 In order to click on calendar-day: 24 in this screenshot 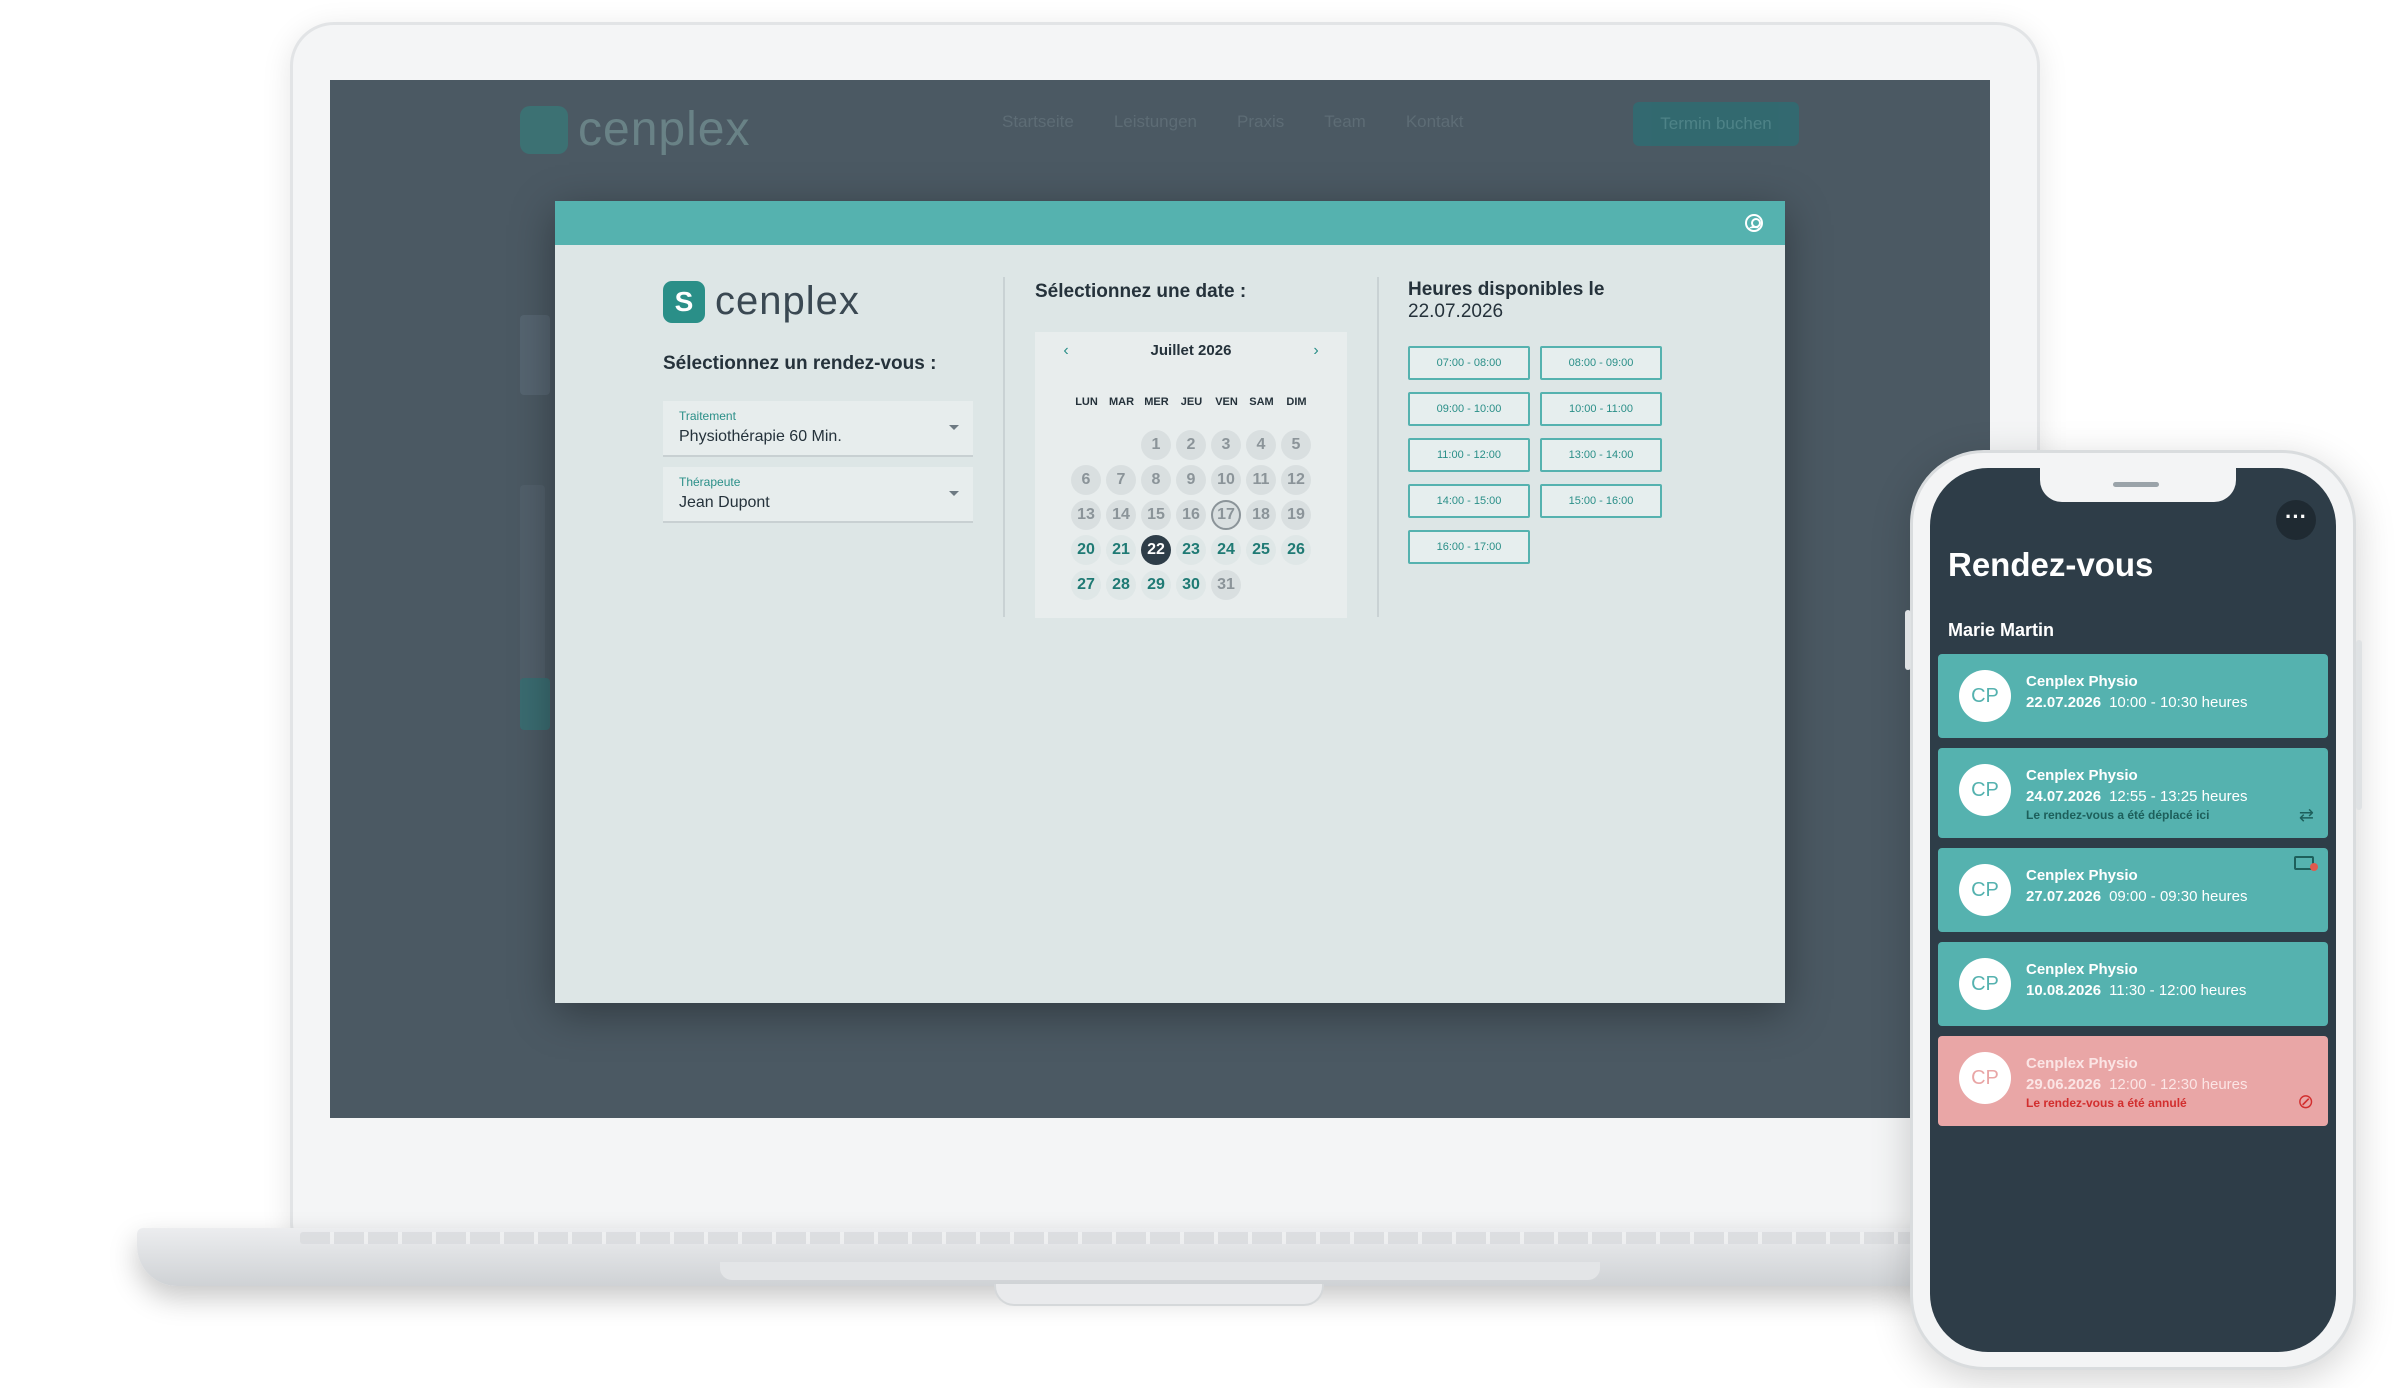, I will do `click(1226, 550)`.